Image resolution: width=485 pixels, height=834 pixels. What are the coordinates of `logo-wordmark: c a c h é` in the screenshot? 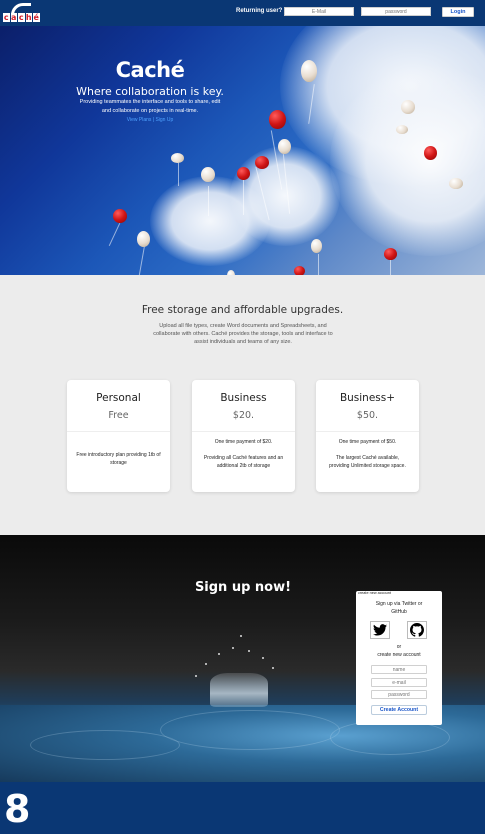 It's located at (21, 17).